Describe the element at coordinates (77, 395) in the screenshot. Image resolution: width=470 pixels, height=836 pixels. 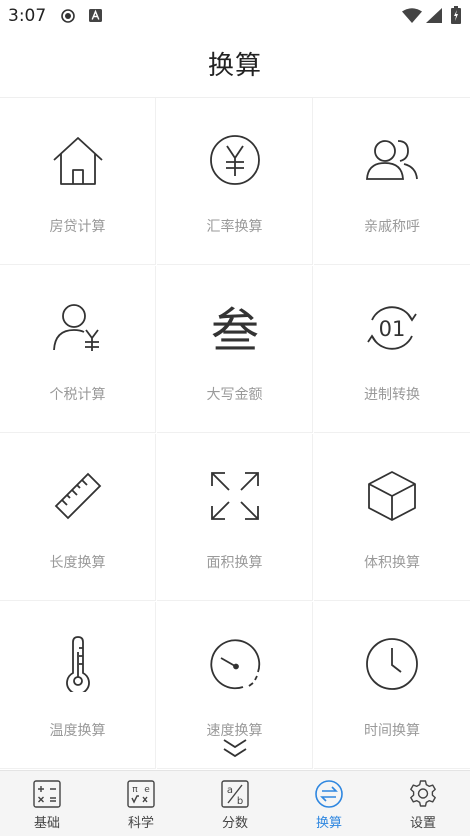
I see `tool-label: 个税计算` at that location.